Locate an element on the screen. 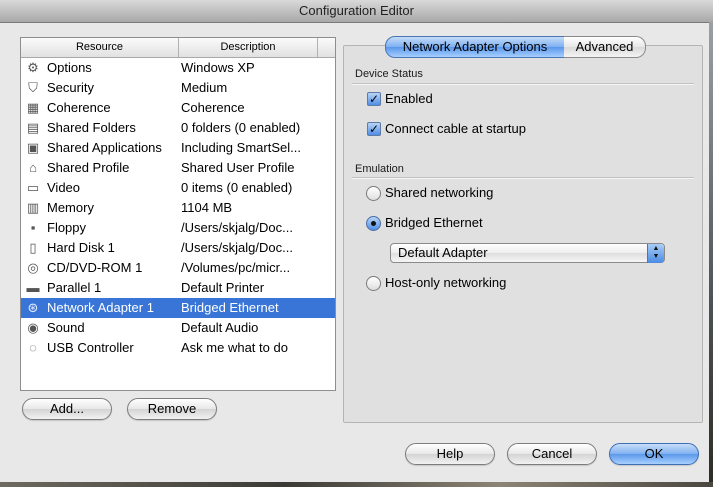 This screenshot has height=487, width=713. resource-name: Coherence is located at coordinates (79, 107).